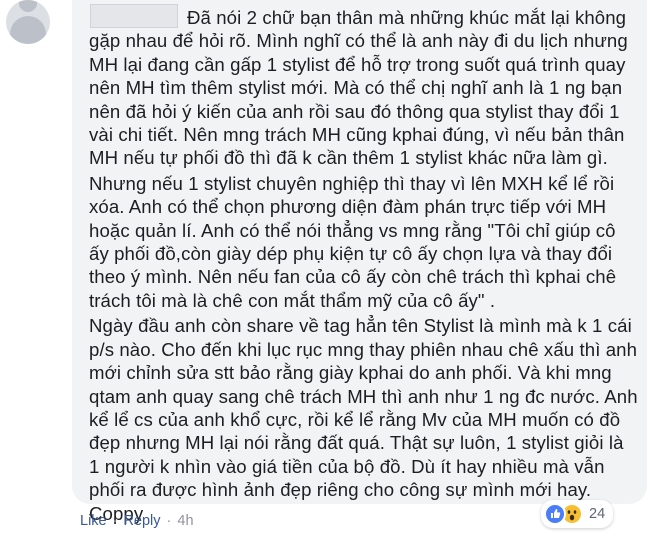  What do you see at coordinates (597, 514) in the screenshot?
I see `reaction-count: 24` at bounding box center [597, 514].